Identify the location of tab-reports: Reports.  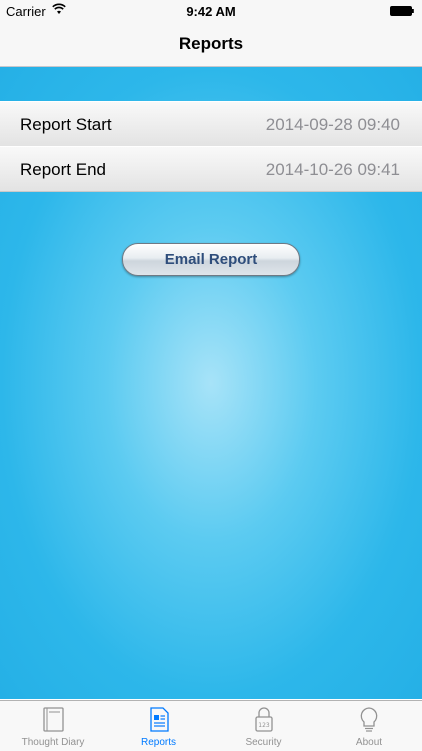
(158, 726).